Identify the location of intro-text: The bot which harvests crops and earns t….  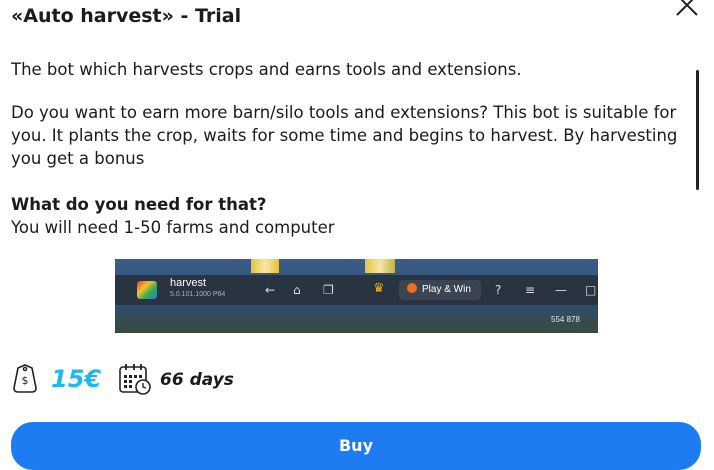
(266, 69).